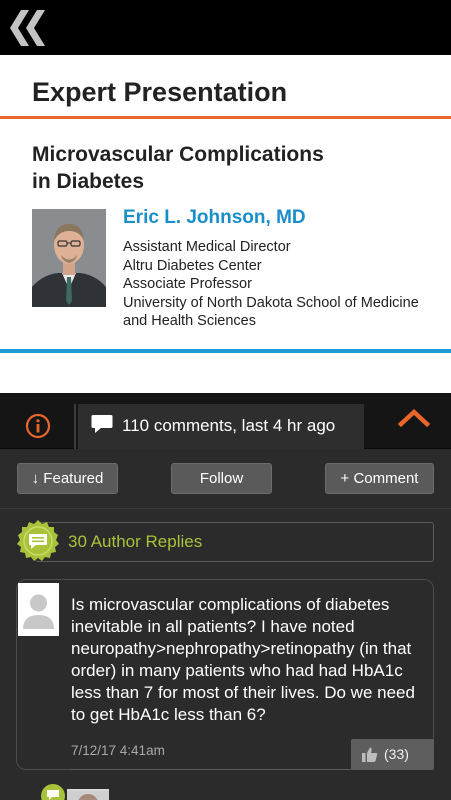 The width and height of the screenshot is (451, 800). I want to click on double-chevron-left-icon, so click(27, 28).